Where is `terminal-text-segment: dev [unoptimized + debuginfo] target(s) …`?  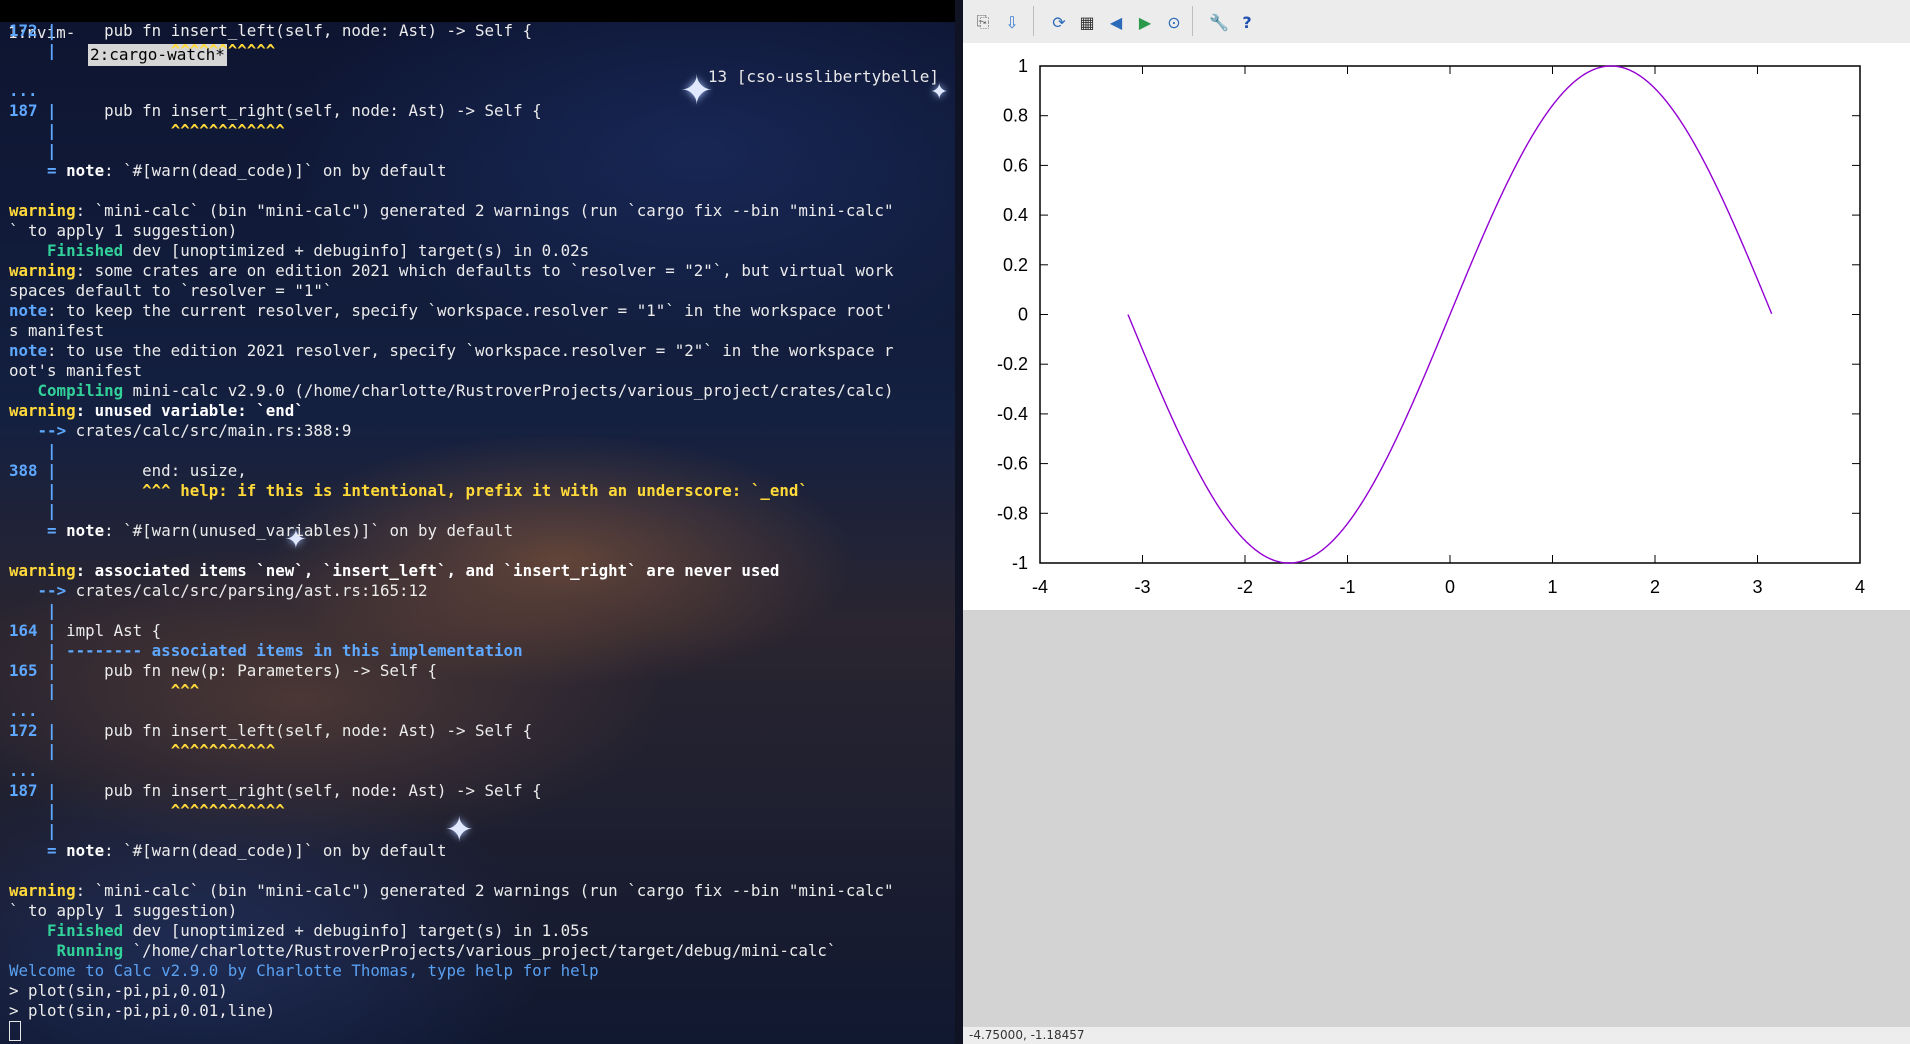 terminal-text-segment: dev [unoptimized + debuginfo] target(s) … is located at coordinates (356, 250).